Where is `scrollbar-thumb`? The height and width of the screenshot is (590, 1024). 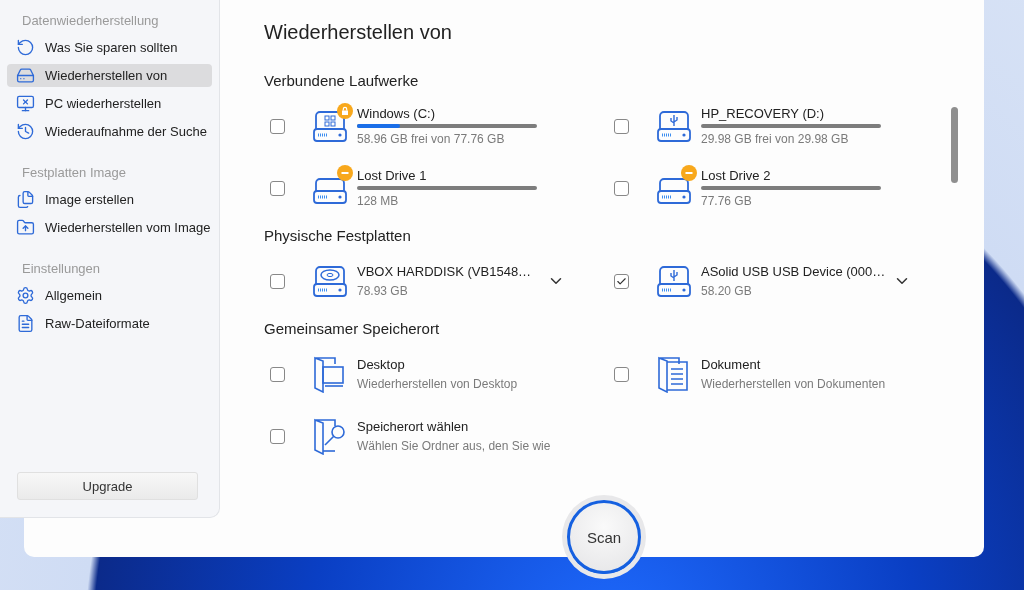 scrollbar-thumb is located at coordinates (954, 145).